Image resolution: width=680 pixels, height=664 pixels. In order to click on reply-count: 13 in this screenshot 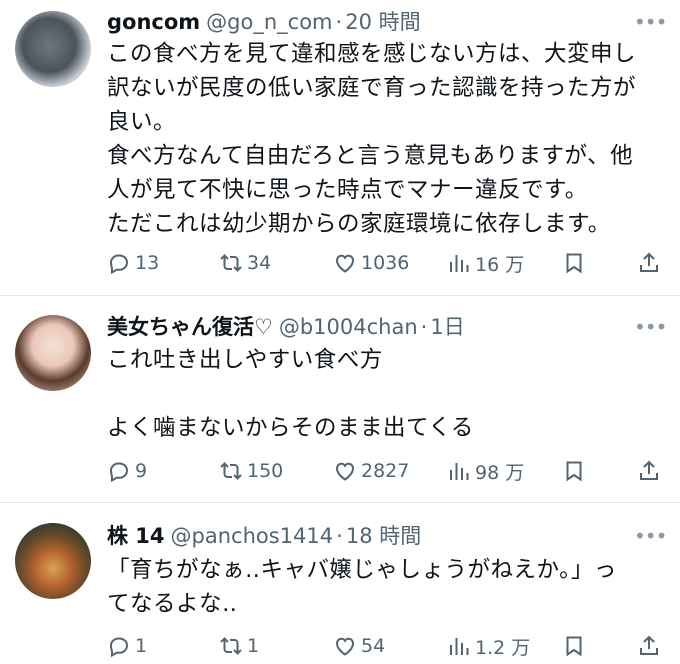, I will do `click(147, 263)`.